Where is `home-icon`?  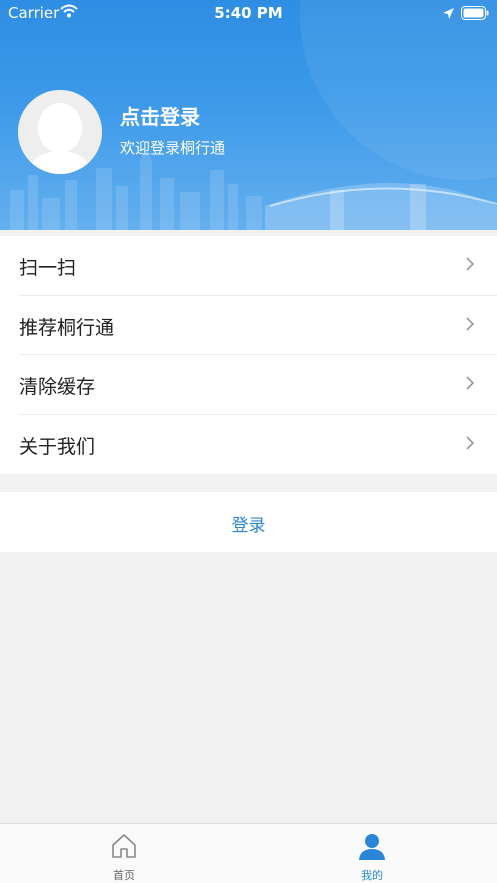
home-icon is located at coordinates (124, 848).